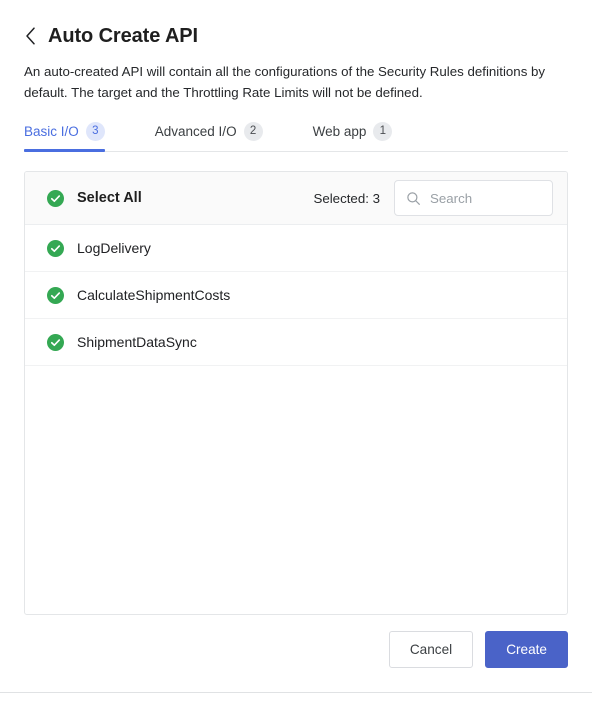  I want to click on tab-label: Advanced I/O, so click(195, 131).